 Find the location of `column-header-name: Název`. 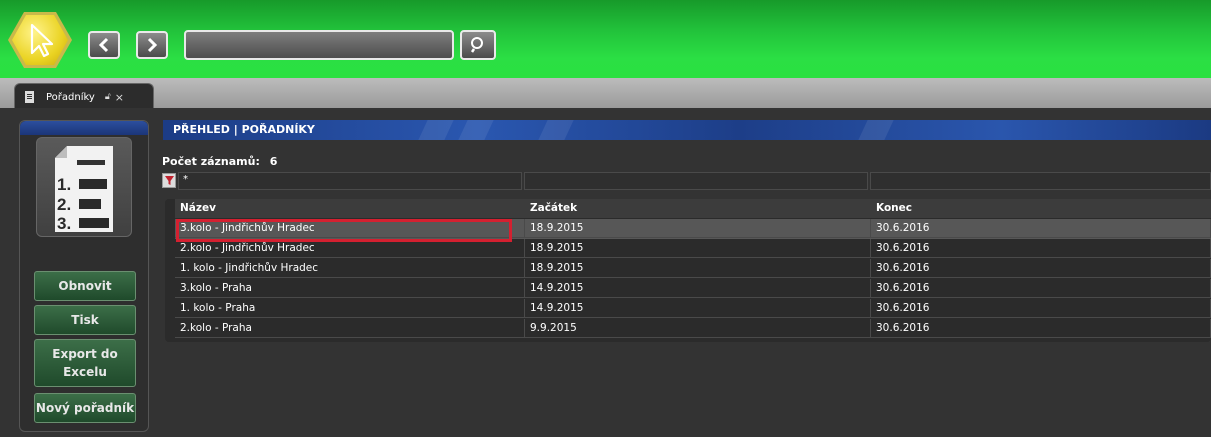

column-header-name: Název is located at coordinates (350, 208).